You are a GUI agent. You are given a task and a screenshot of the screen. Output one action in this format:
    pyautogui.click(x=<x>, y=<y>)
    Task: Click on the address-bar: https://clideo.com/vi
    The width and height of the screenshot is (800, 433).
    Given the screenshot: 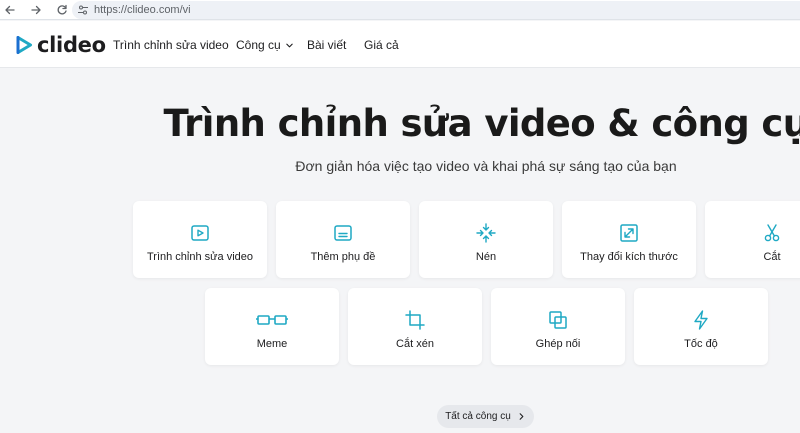 What is the action you would take?
    pyautogui.click(x=436, y=10)
    